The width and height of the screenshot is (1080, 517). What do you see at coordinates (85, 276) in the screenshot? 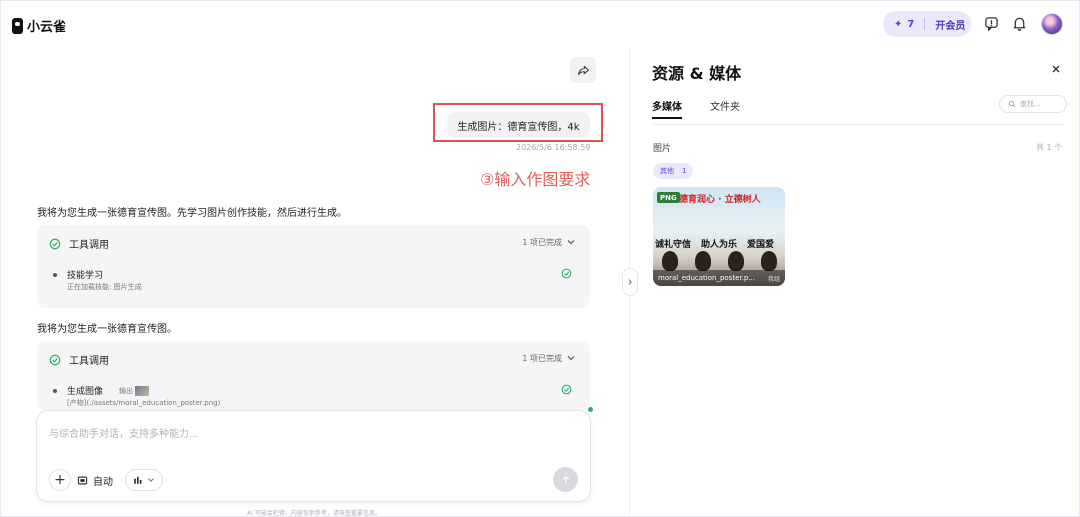
I see `tool-step-label: 技能学习` at bounding box center [85, 276].